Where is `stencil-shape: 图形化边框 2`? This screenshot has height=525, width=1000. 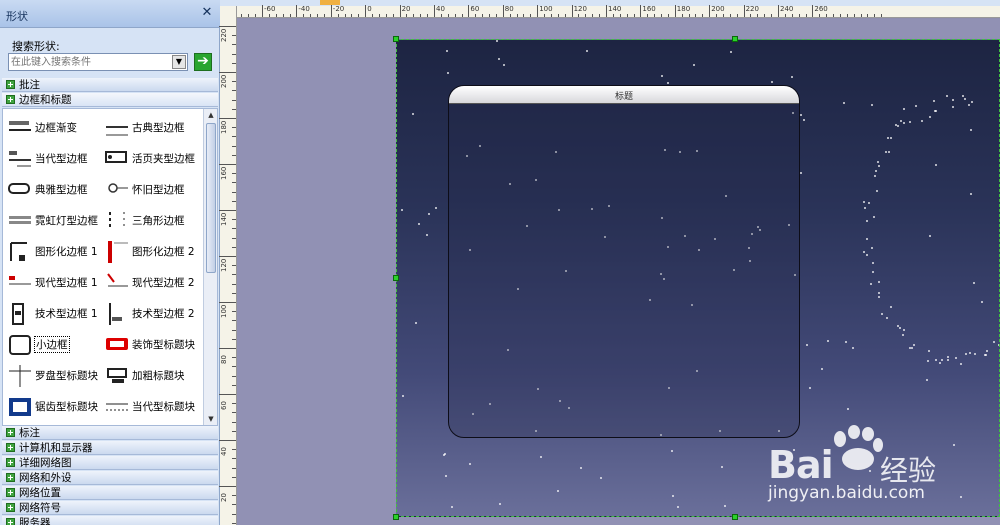
stencil-shape: 图形化边框 2 is located at coordinates (150, 251).